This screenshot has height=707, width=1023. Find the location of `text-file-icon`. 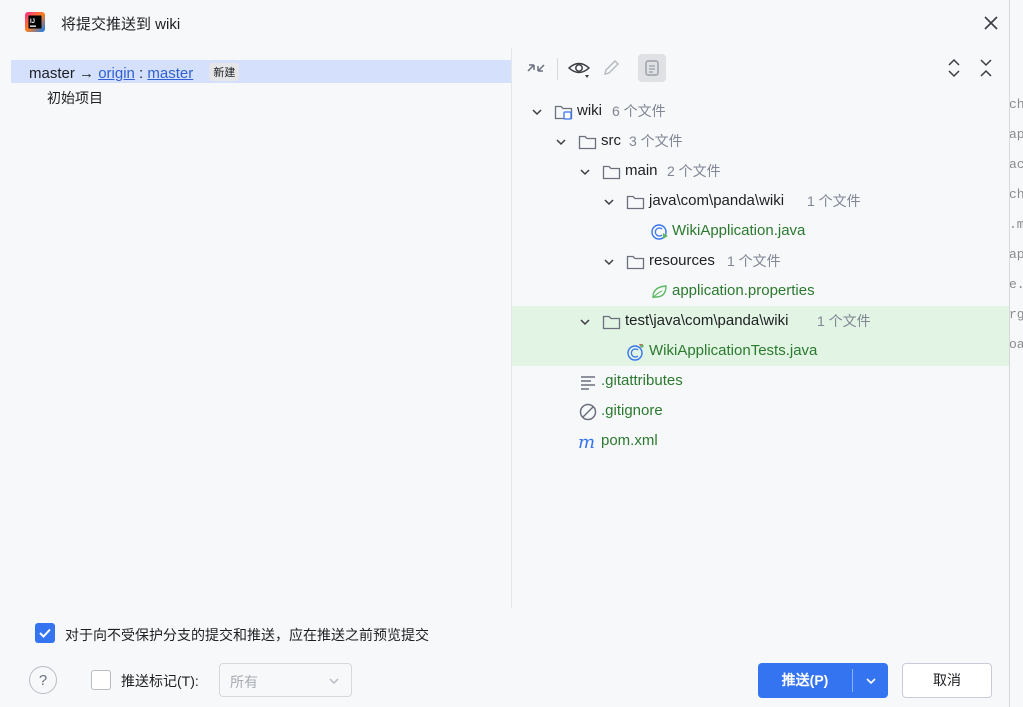

text-file-icon is located at coordinates (588, 381).